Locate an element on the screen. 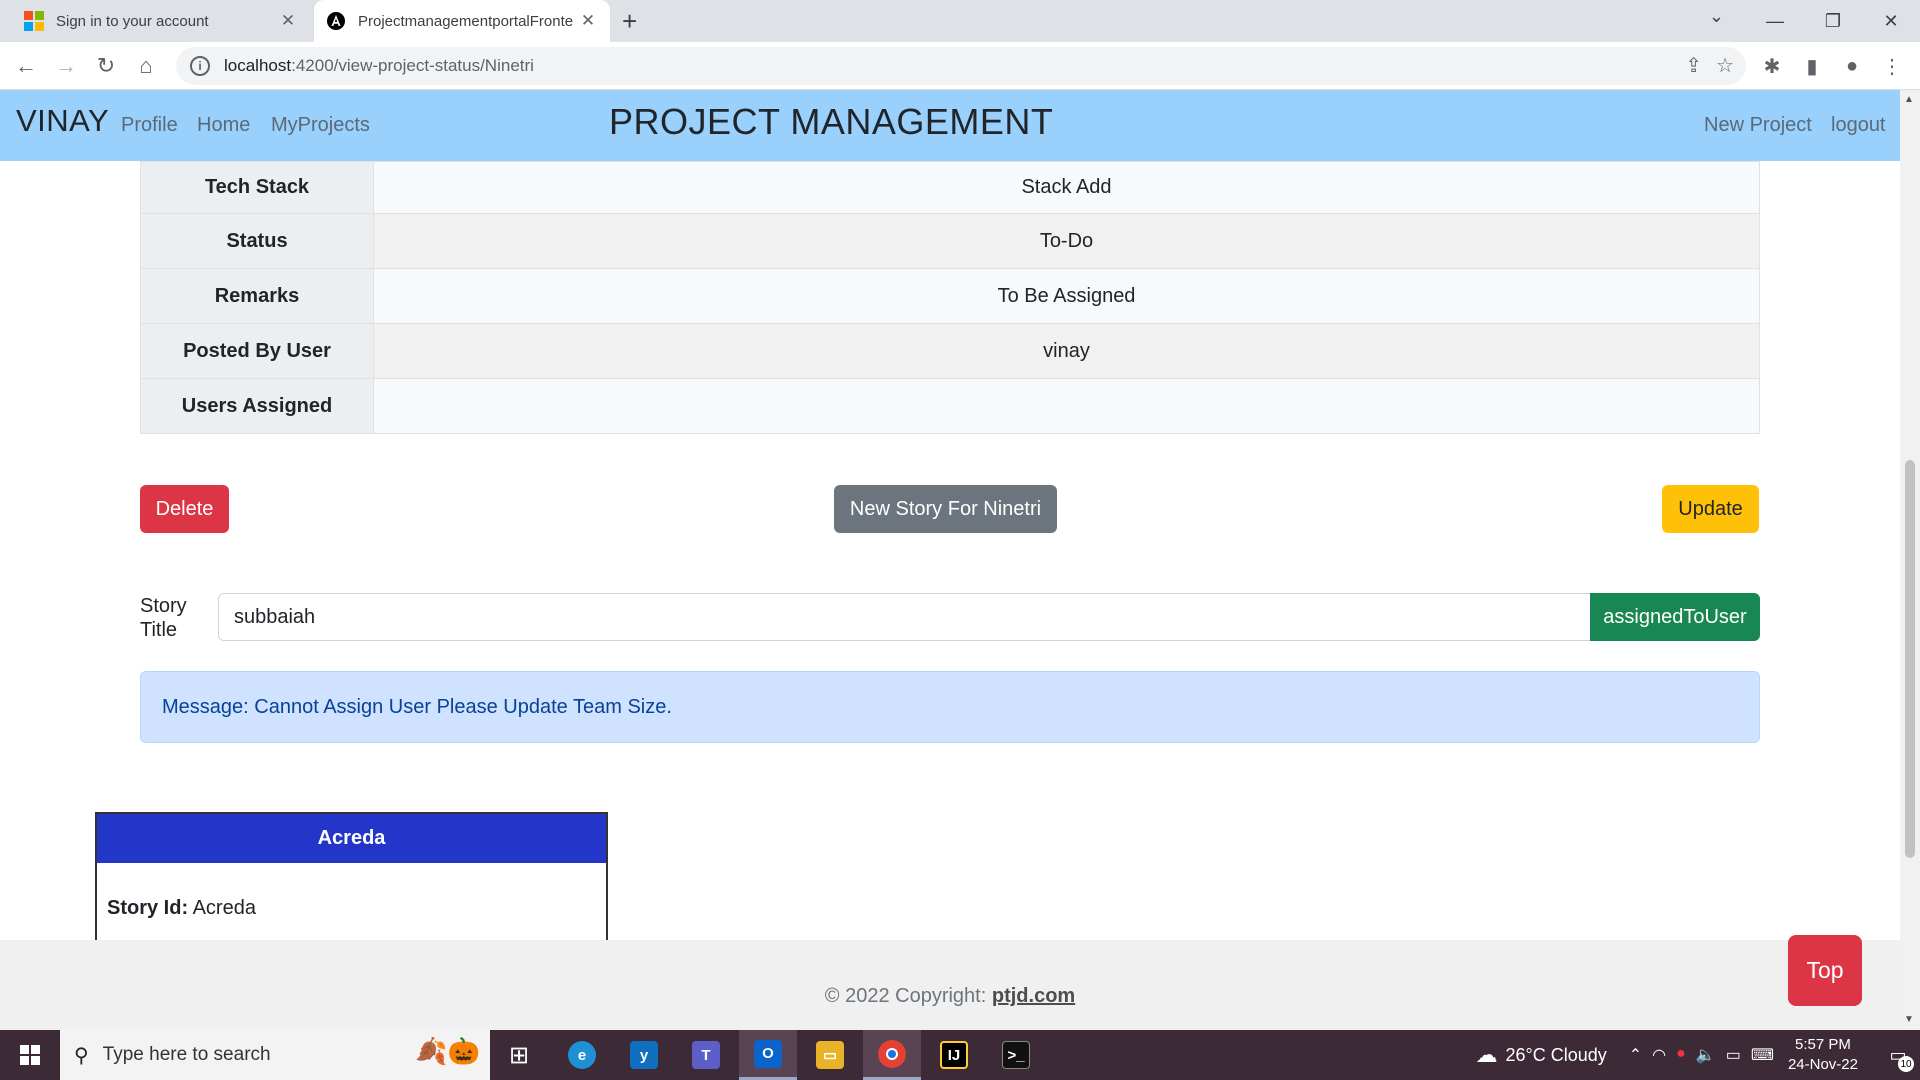 This screenshot has height=1080, width=1920. row-label: Status is located at coordinates (257, 241).